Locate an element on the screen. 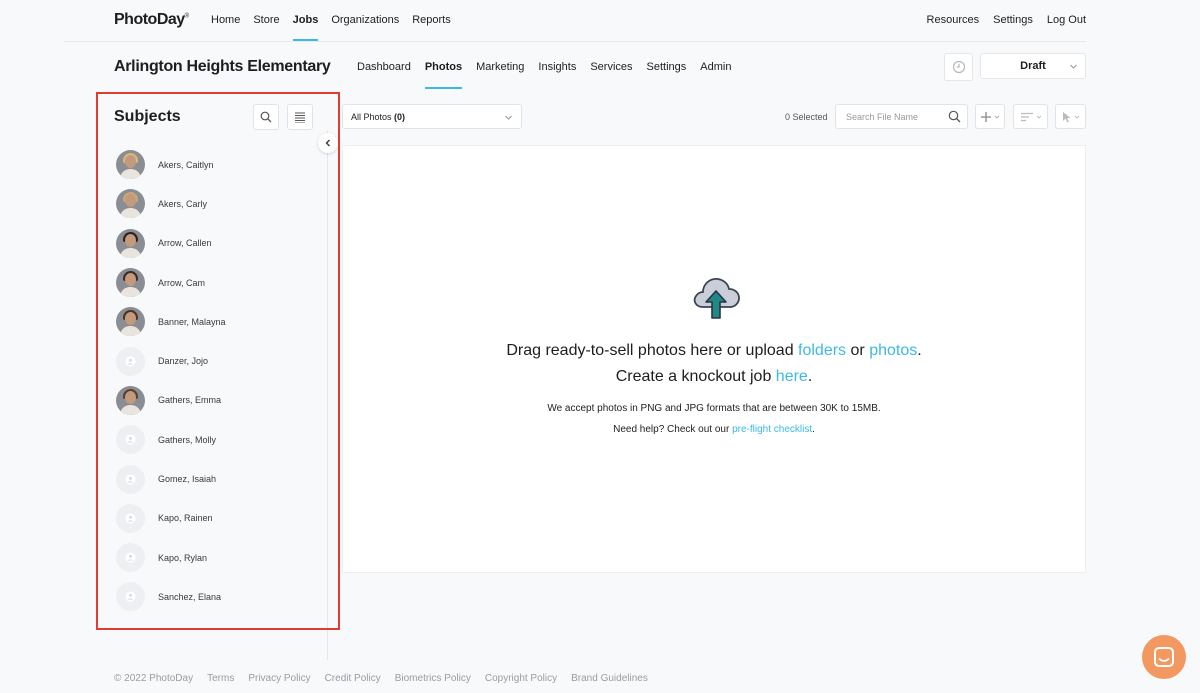 The width and height of the screenshot is (1200, 693). footer-privacy-link: Privacy Policy is located at coordinates (279, 678).